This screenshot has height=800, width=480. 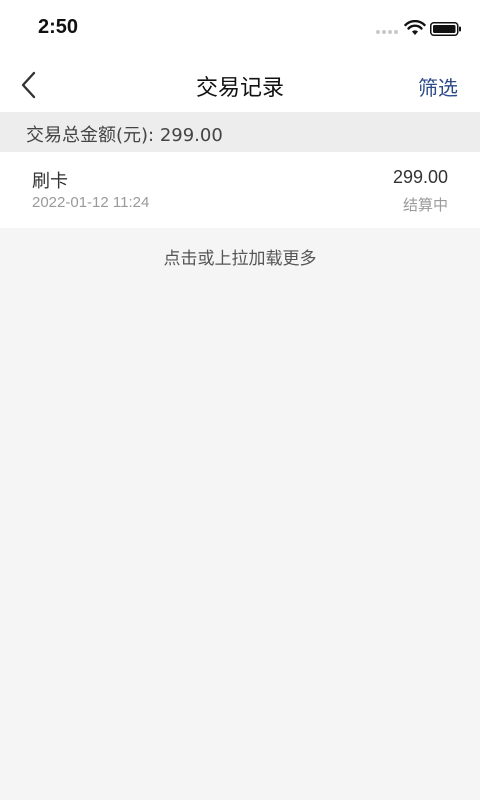 What do you see at coordinates (91, 202) in the screenshot?
I see `transaction-date: 2022-01-12 11:24` at bounding box center [91, 202].